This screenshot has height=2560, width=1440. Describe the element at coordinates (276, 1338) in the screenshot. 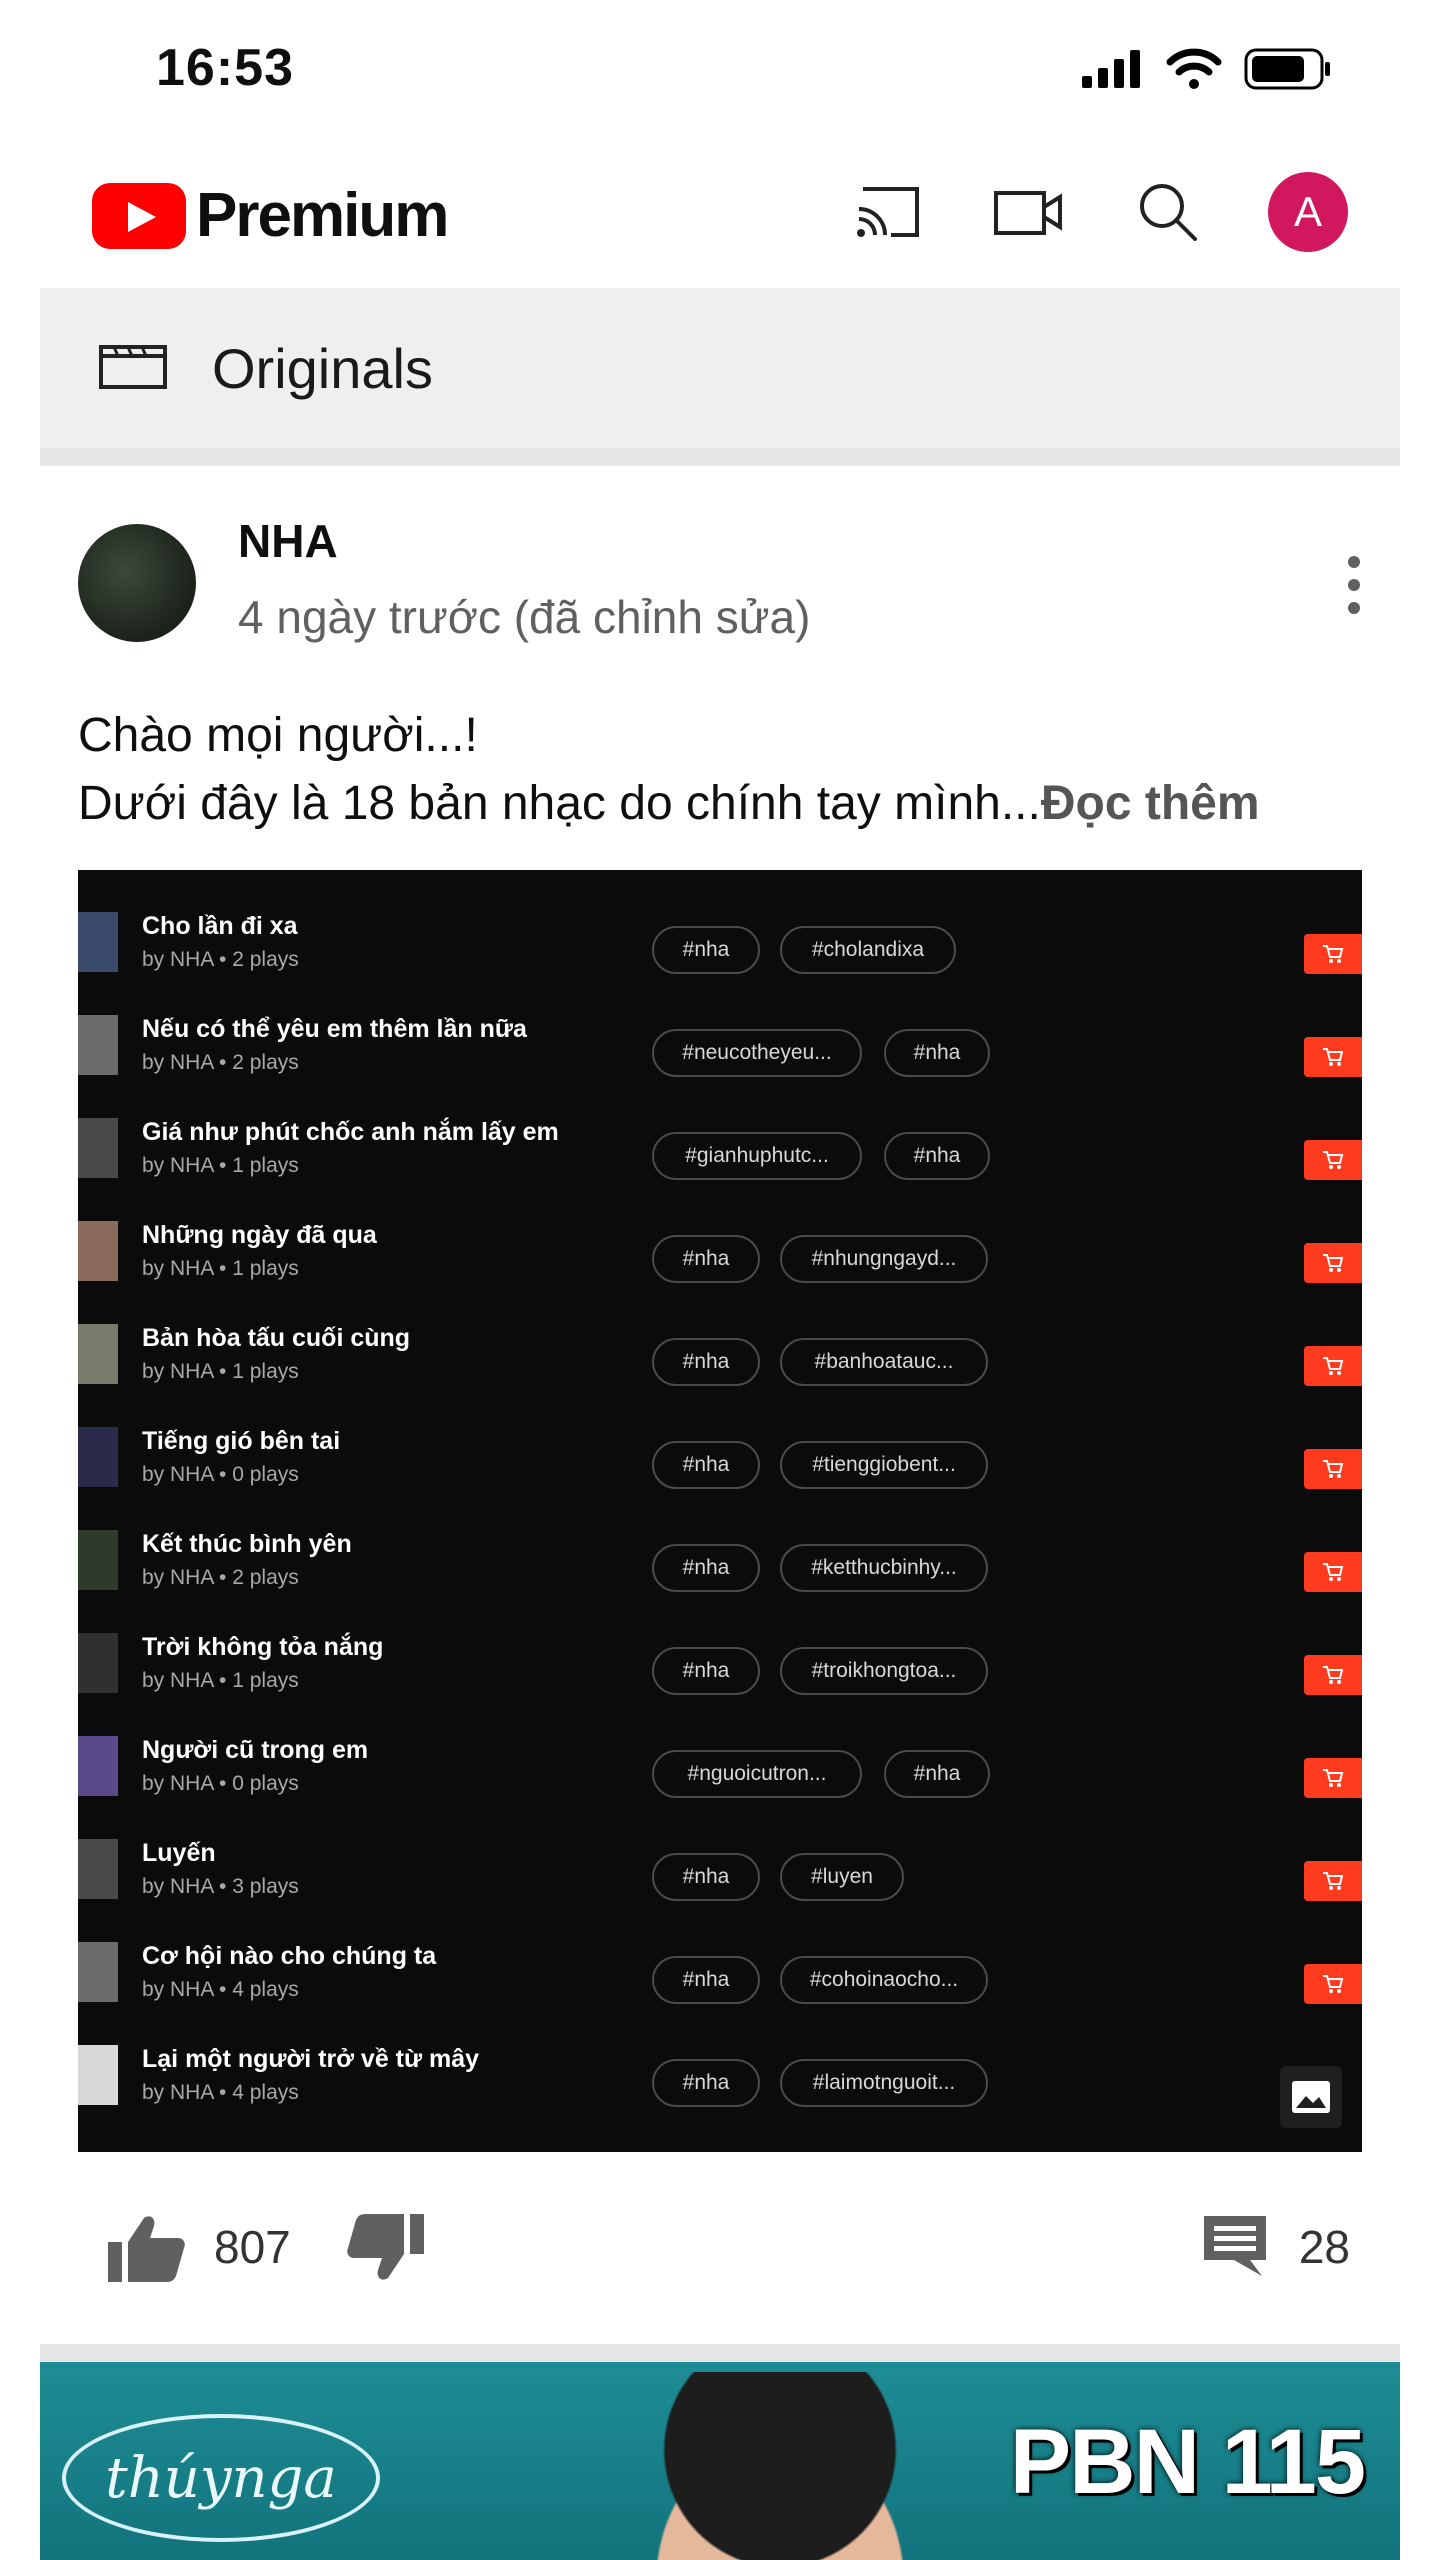

I see `track-title: Bản hòa tấu cuối cùng` at that location.